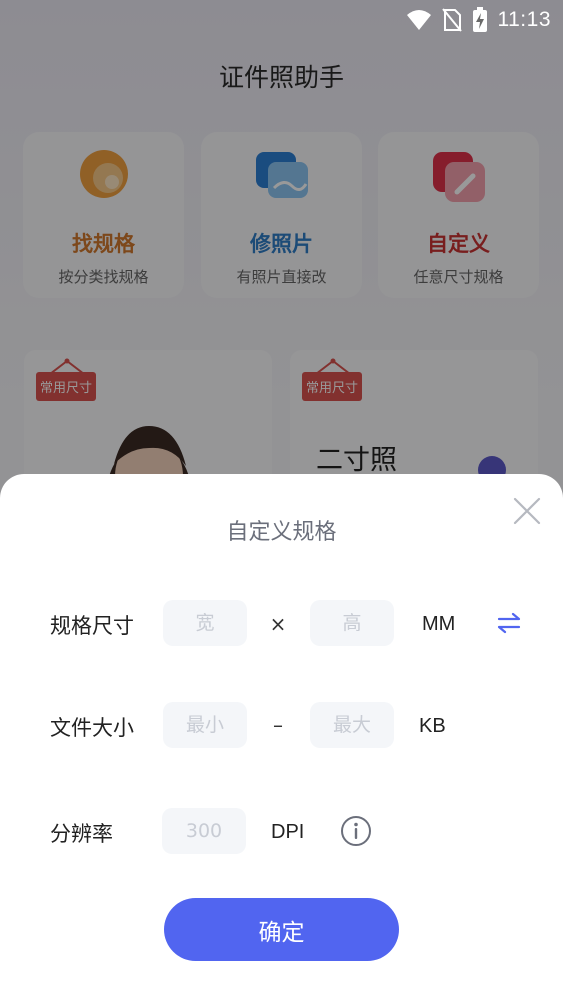  I want to click on size-unit: MM, so click(439, 624).